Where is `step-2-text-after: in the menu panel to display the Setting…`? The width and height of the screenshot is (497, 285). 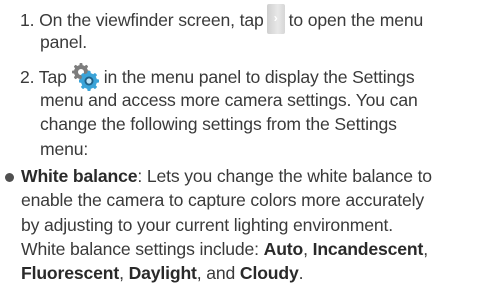 step-2-text-after: in the menu panel to display the Setting… is located at coordinates (259, 77).